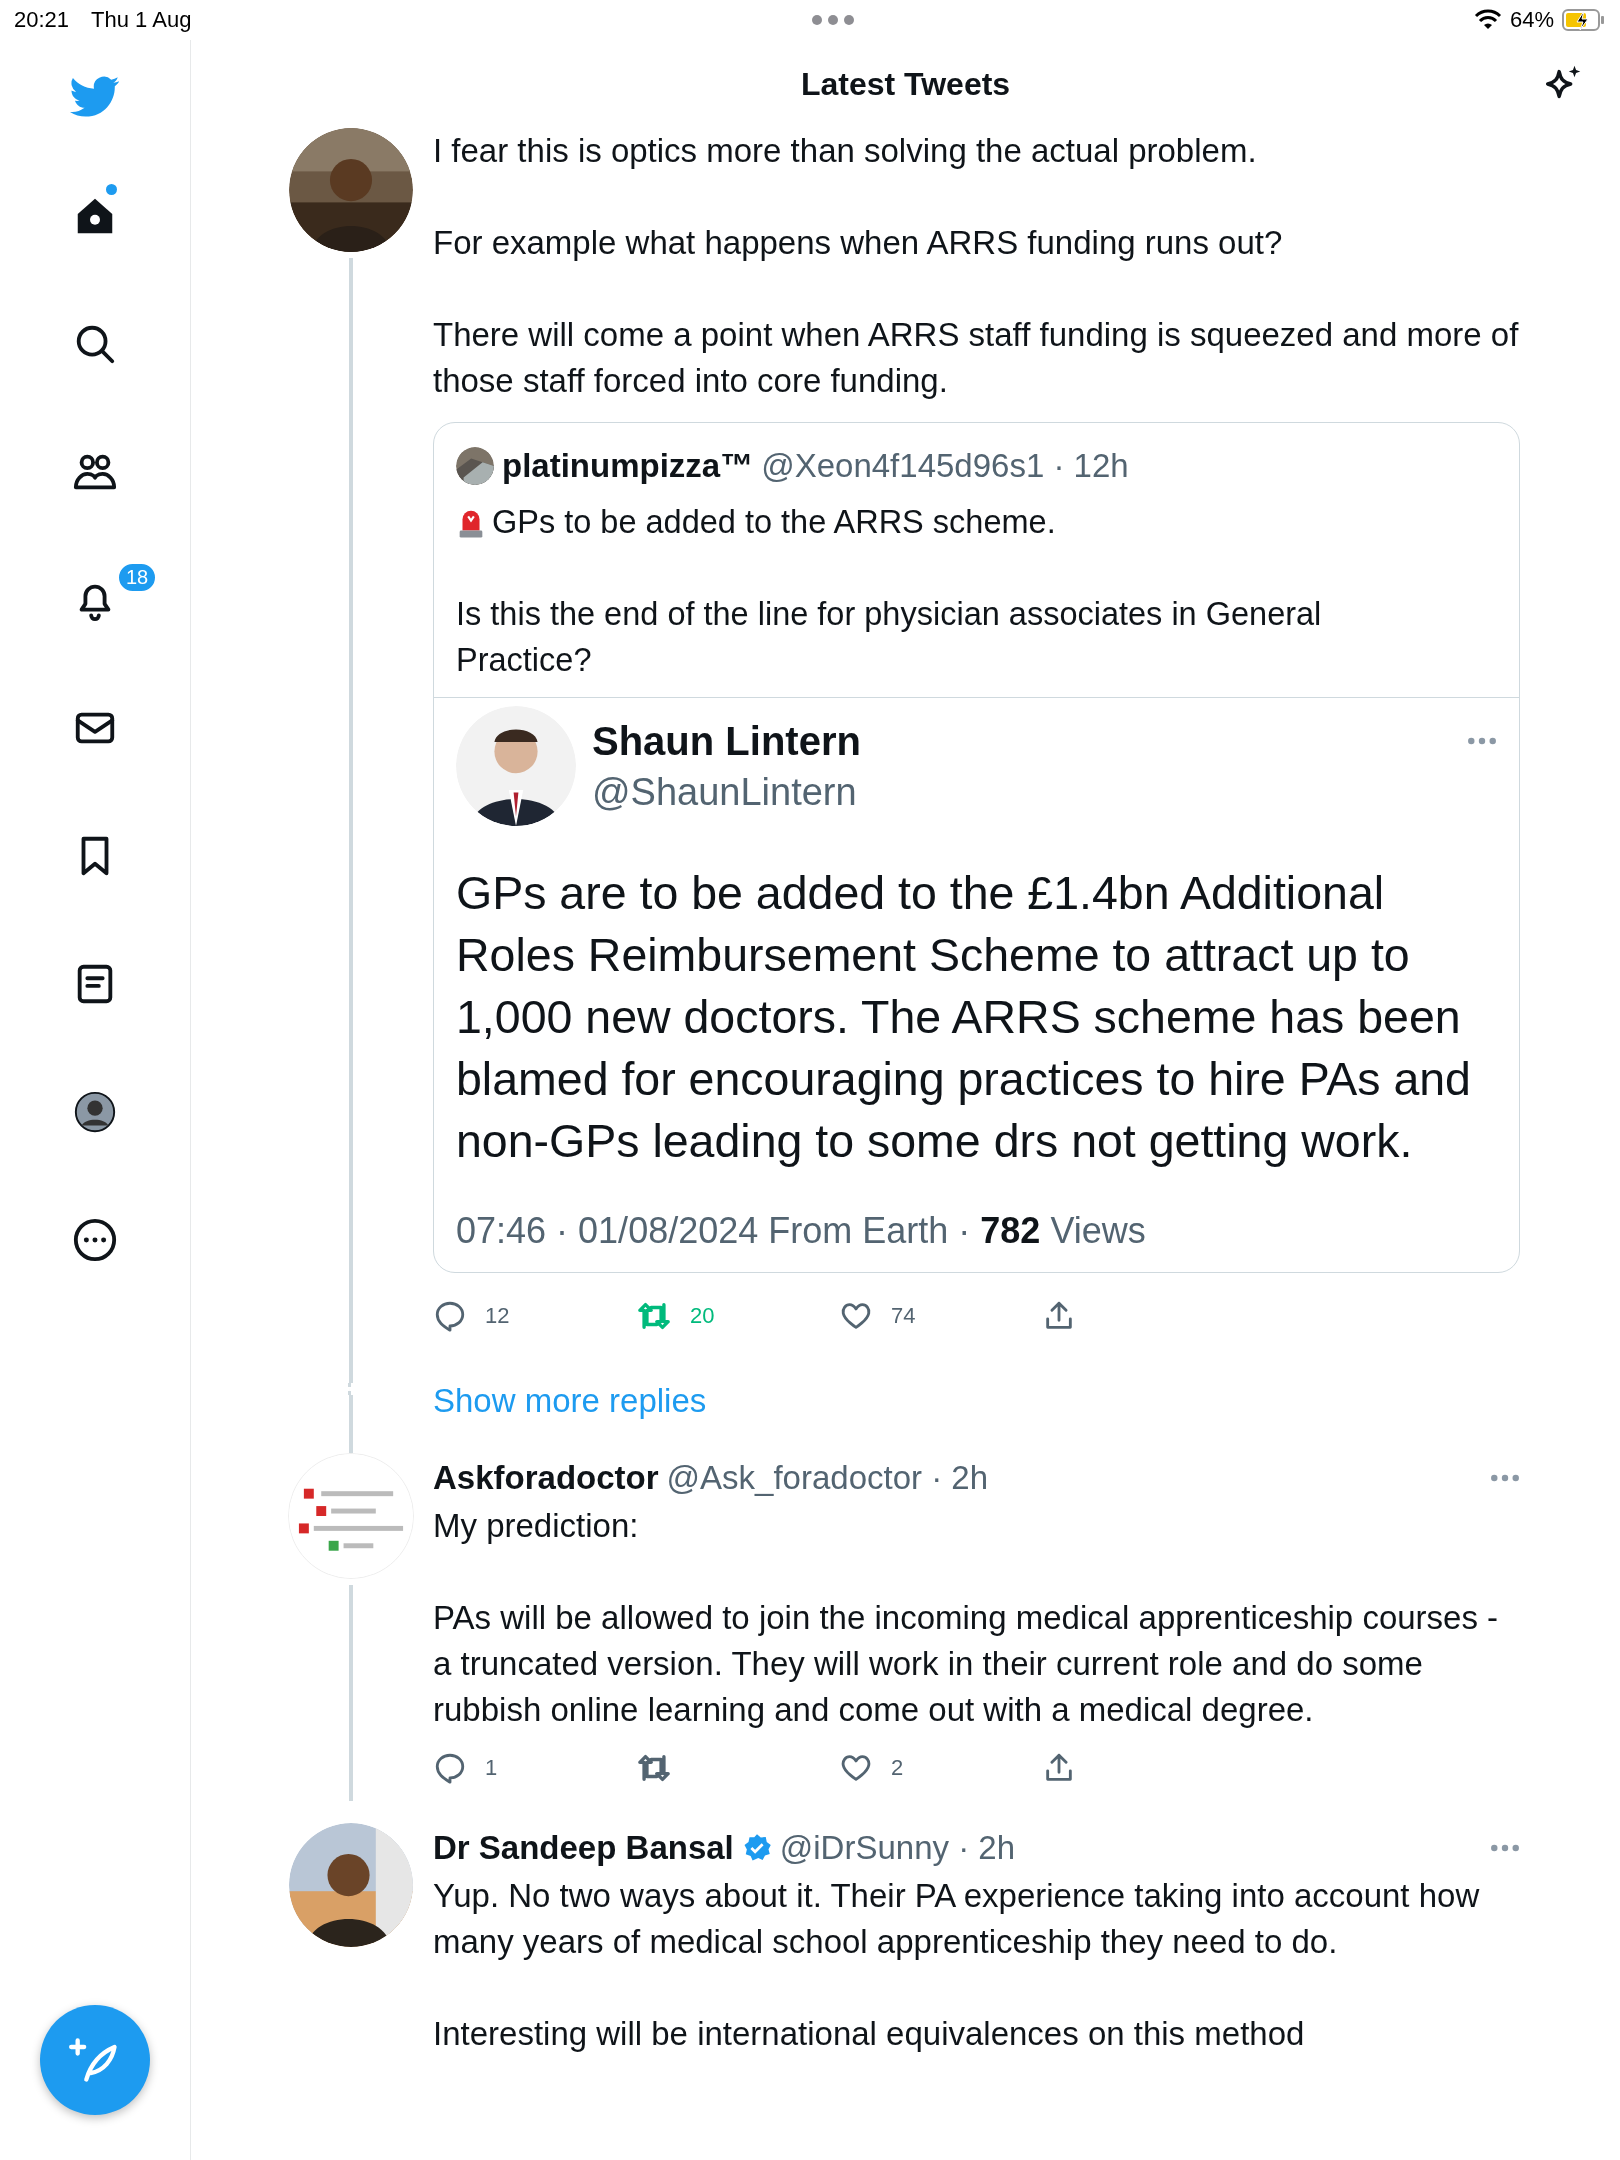 Image resolution: width=1620 pixels, height=2160 pixels. I want to click on battery-percentage: 64%, so click(1531, 20).